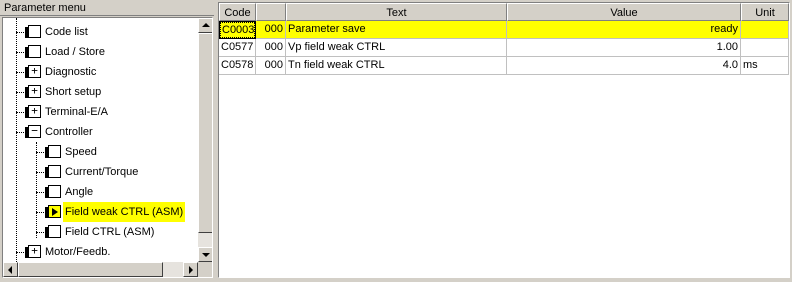 The height and width of the screenshot is (282, 792). I want to click on tree-item-label: Motor/Feedb., so click(78, 252).